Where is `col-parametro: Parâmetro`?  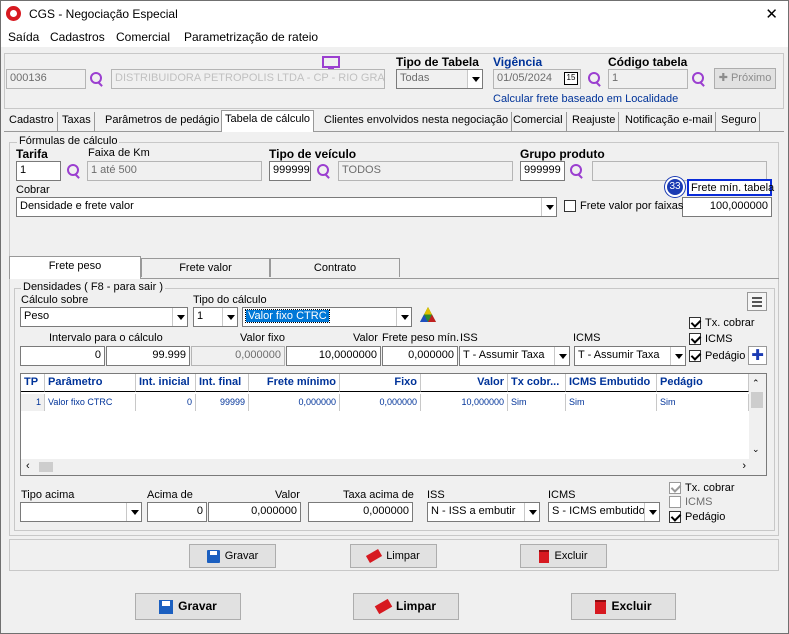 col-parametro: Parâmetro is located at coordinates (90, 383).